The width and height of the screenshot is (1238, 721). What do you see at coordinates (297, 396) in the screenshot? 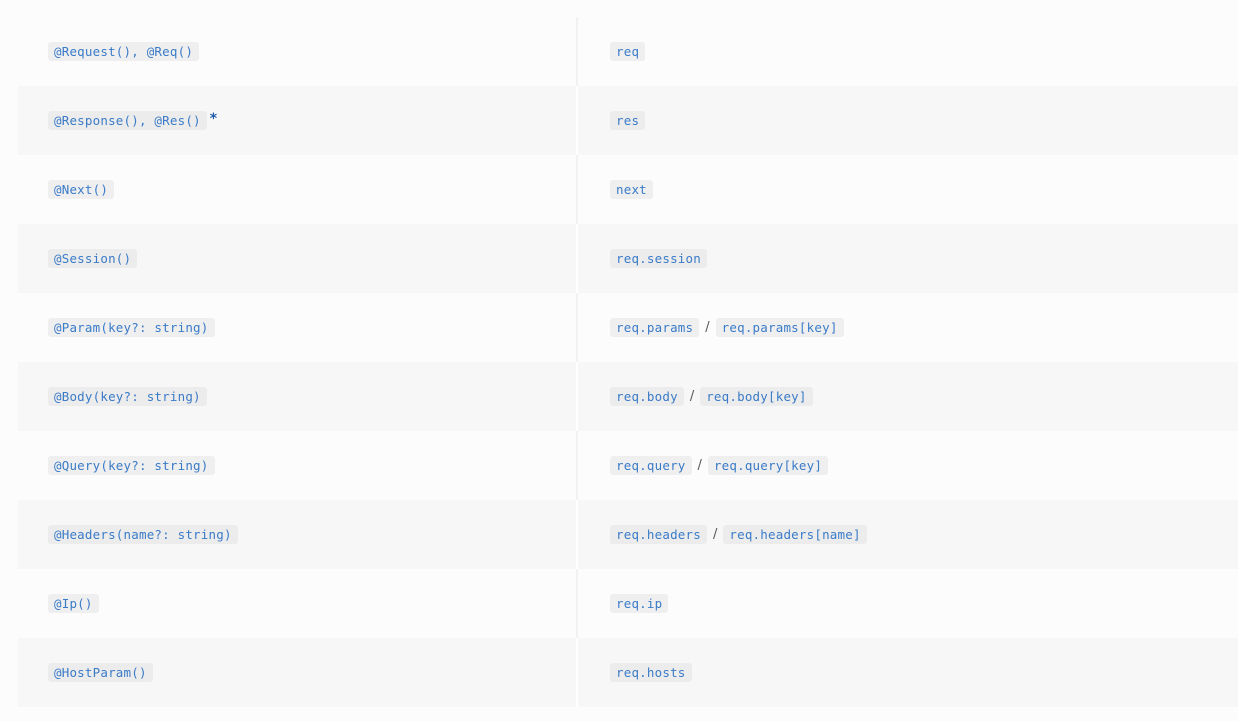
I see `decorator-cell: @Body(key?: string)` at bounding box center [297, 396].